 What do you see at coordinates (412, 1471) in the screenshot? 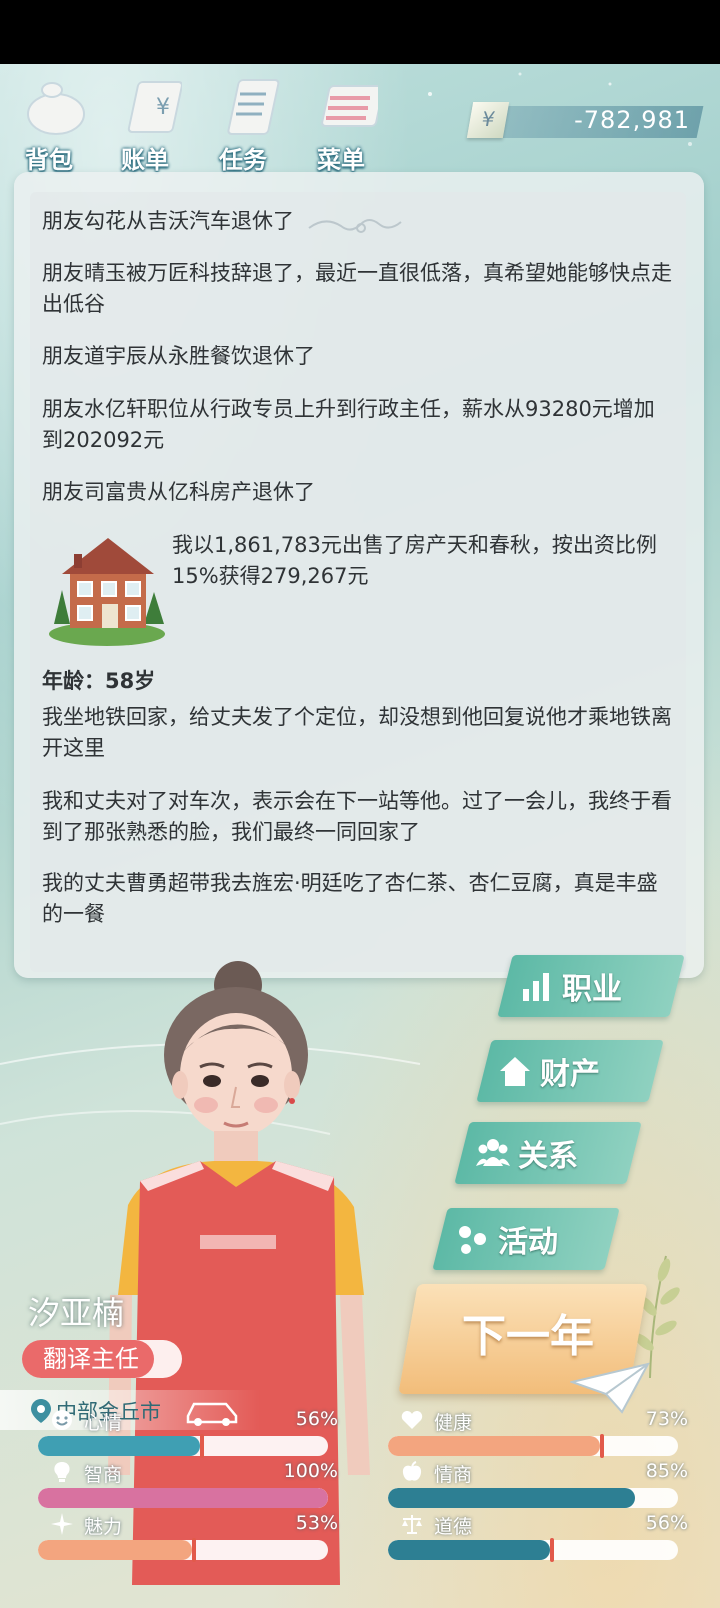
I see `apple-icon` at bounding box center [412, 1471].